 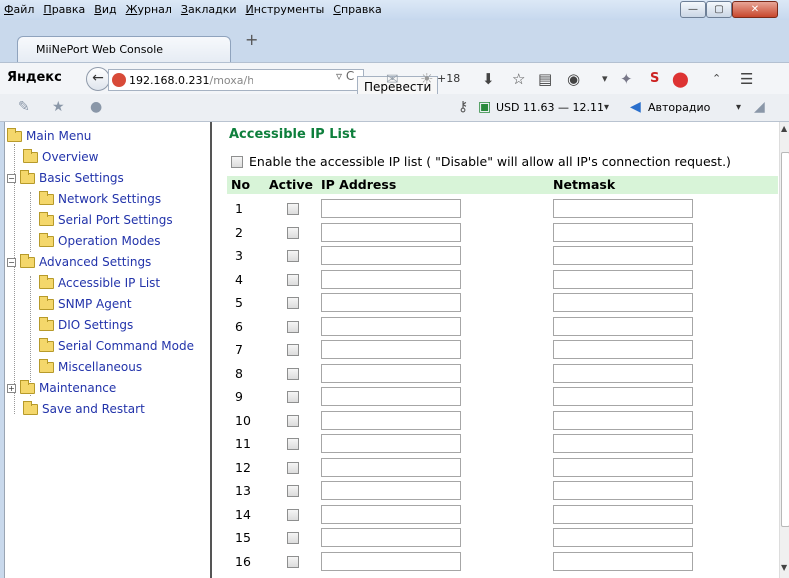 What do you see at coordinates (209, 9) in the screenshot?
I see `menu-bookmarks: Закладки` at bounding box center [209, 9].